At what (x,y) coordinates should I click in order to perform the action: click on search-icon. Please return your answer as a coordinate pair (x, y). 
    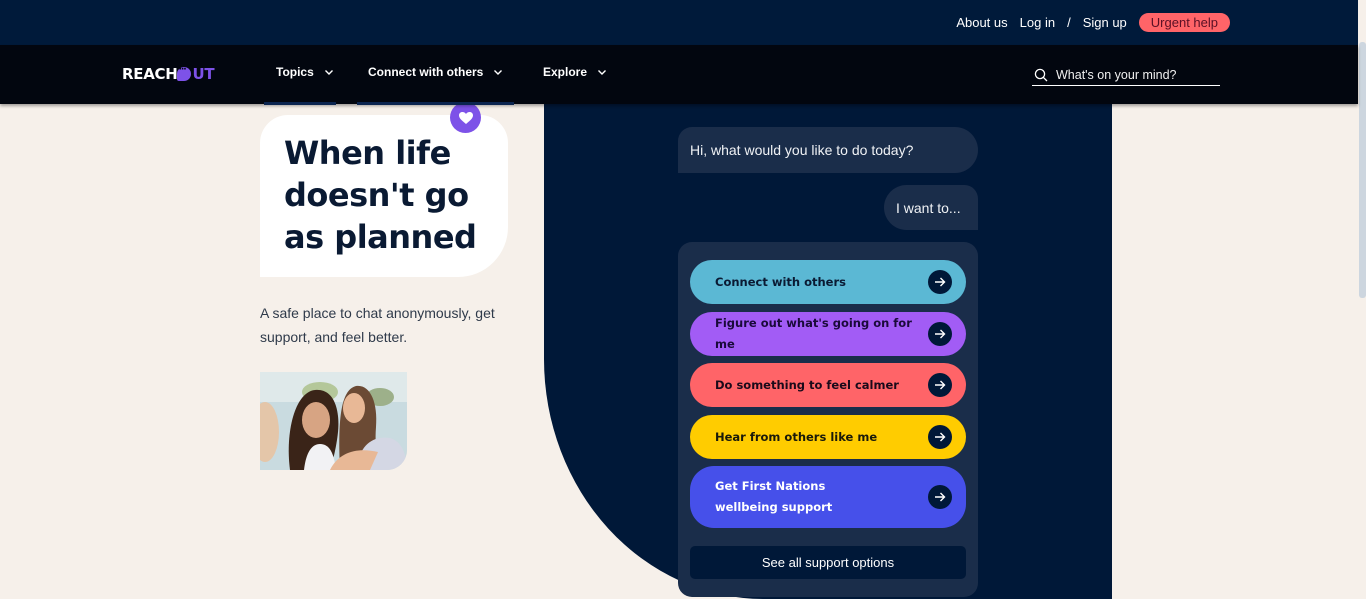
    Looking at the image, I should click on (1041, 74).